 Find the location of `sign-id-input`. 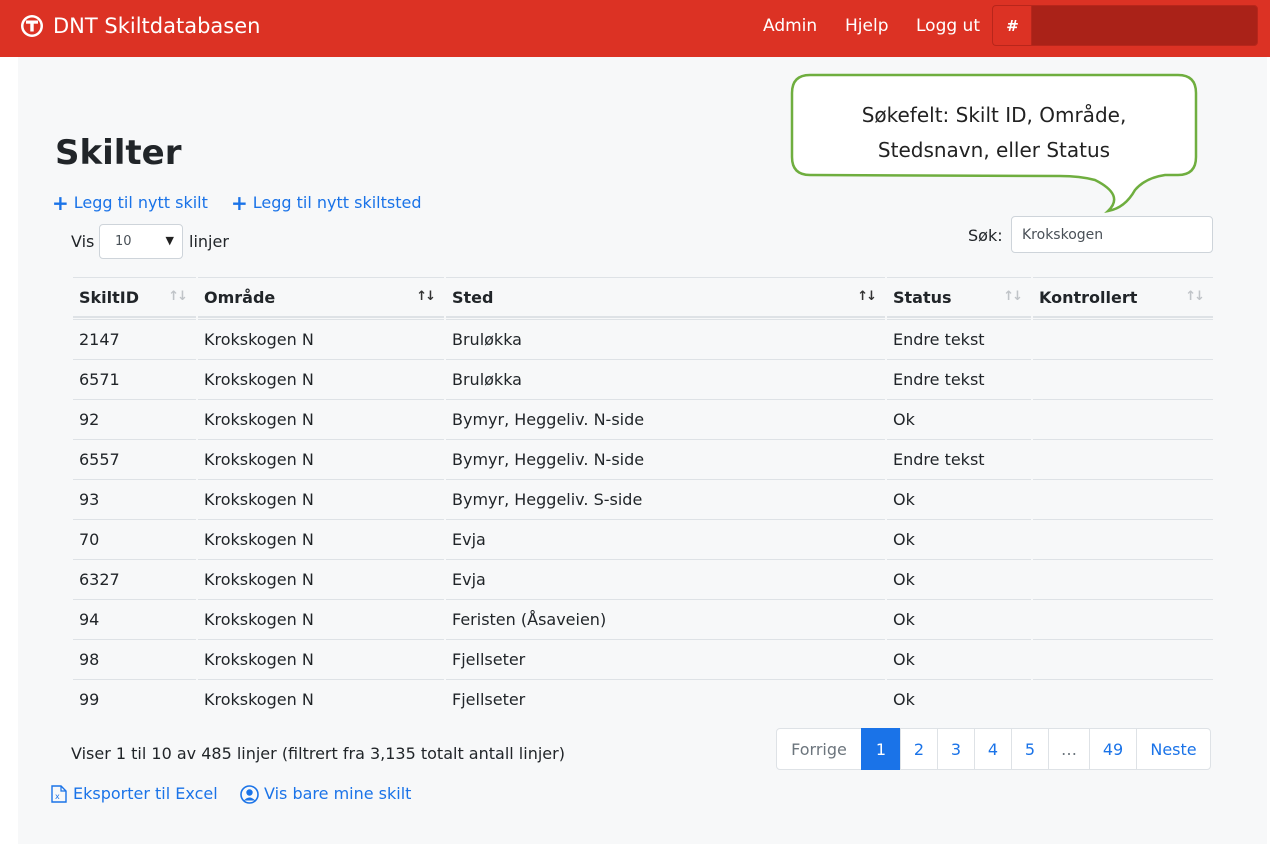

sign-id-input is located at coordinates (1144, 25).